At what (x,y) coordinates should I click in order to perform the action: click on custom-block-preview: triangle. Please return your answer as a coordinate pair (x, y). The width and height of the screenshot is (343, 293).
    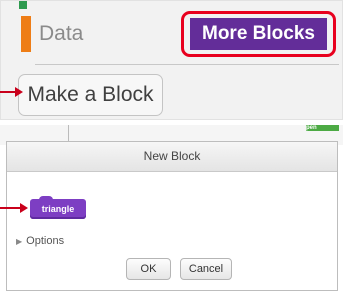
    Looking at the image, I should click on (58, 207).